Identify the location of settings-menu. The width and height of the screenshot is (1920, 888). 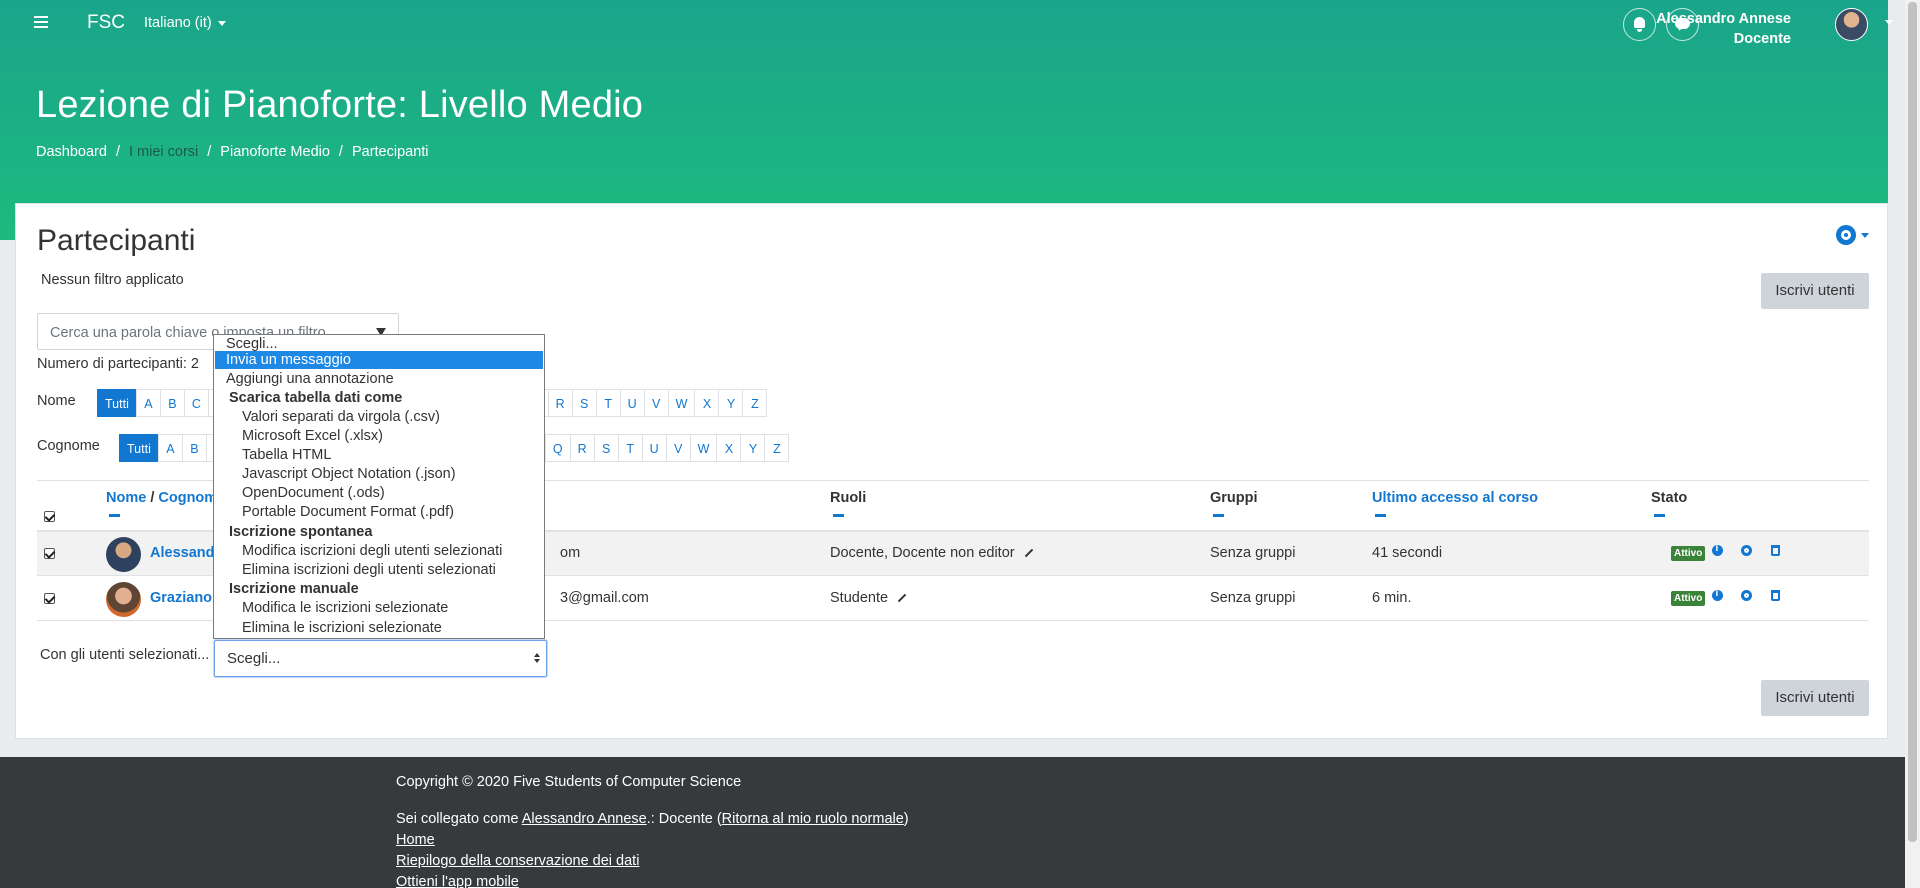
(1853, 235).